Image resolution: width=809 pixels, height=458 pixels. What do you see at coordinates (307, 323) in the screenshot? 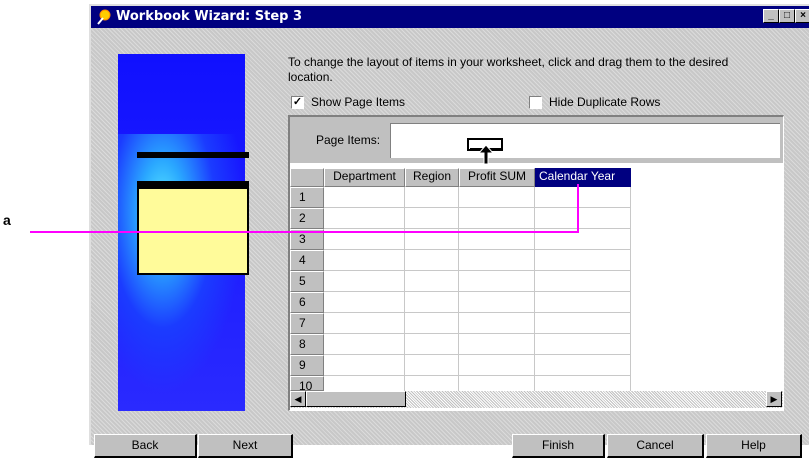
I see `row-header: 7` at bounding box center [307, 323].